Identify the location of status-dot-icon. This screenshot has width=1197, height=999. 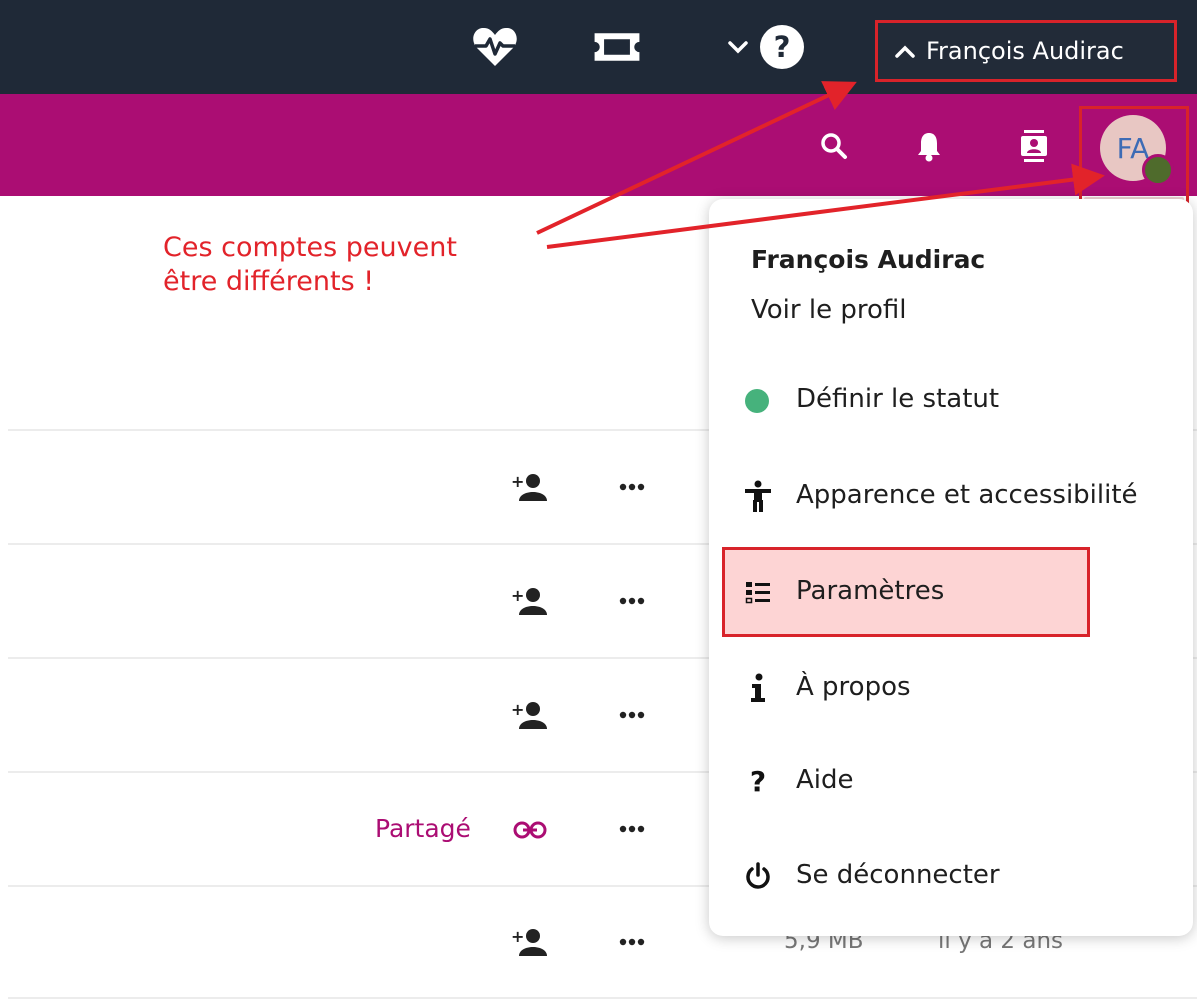
(757, 401).